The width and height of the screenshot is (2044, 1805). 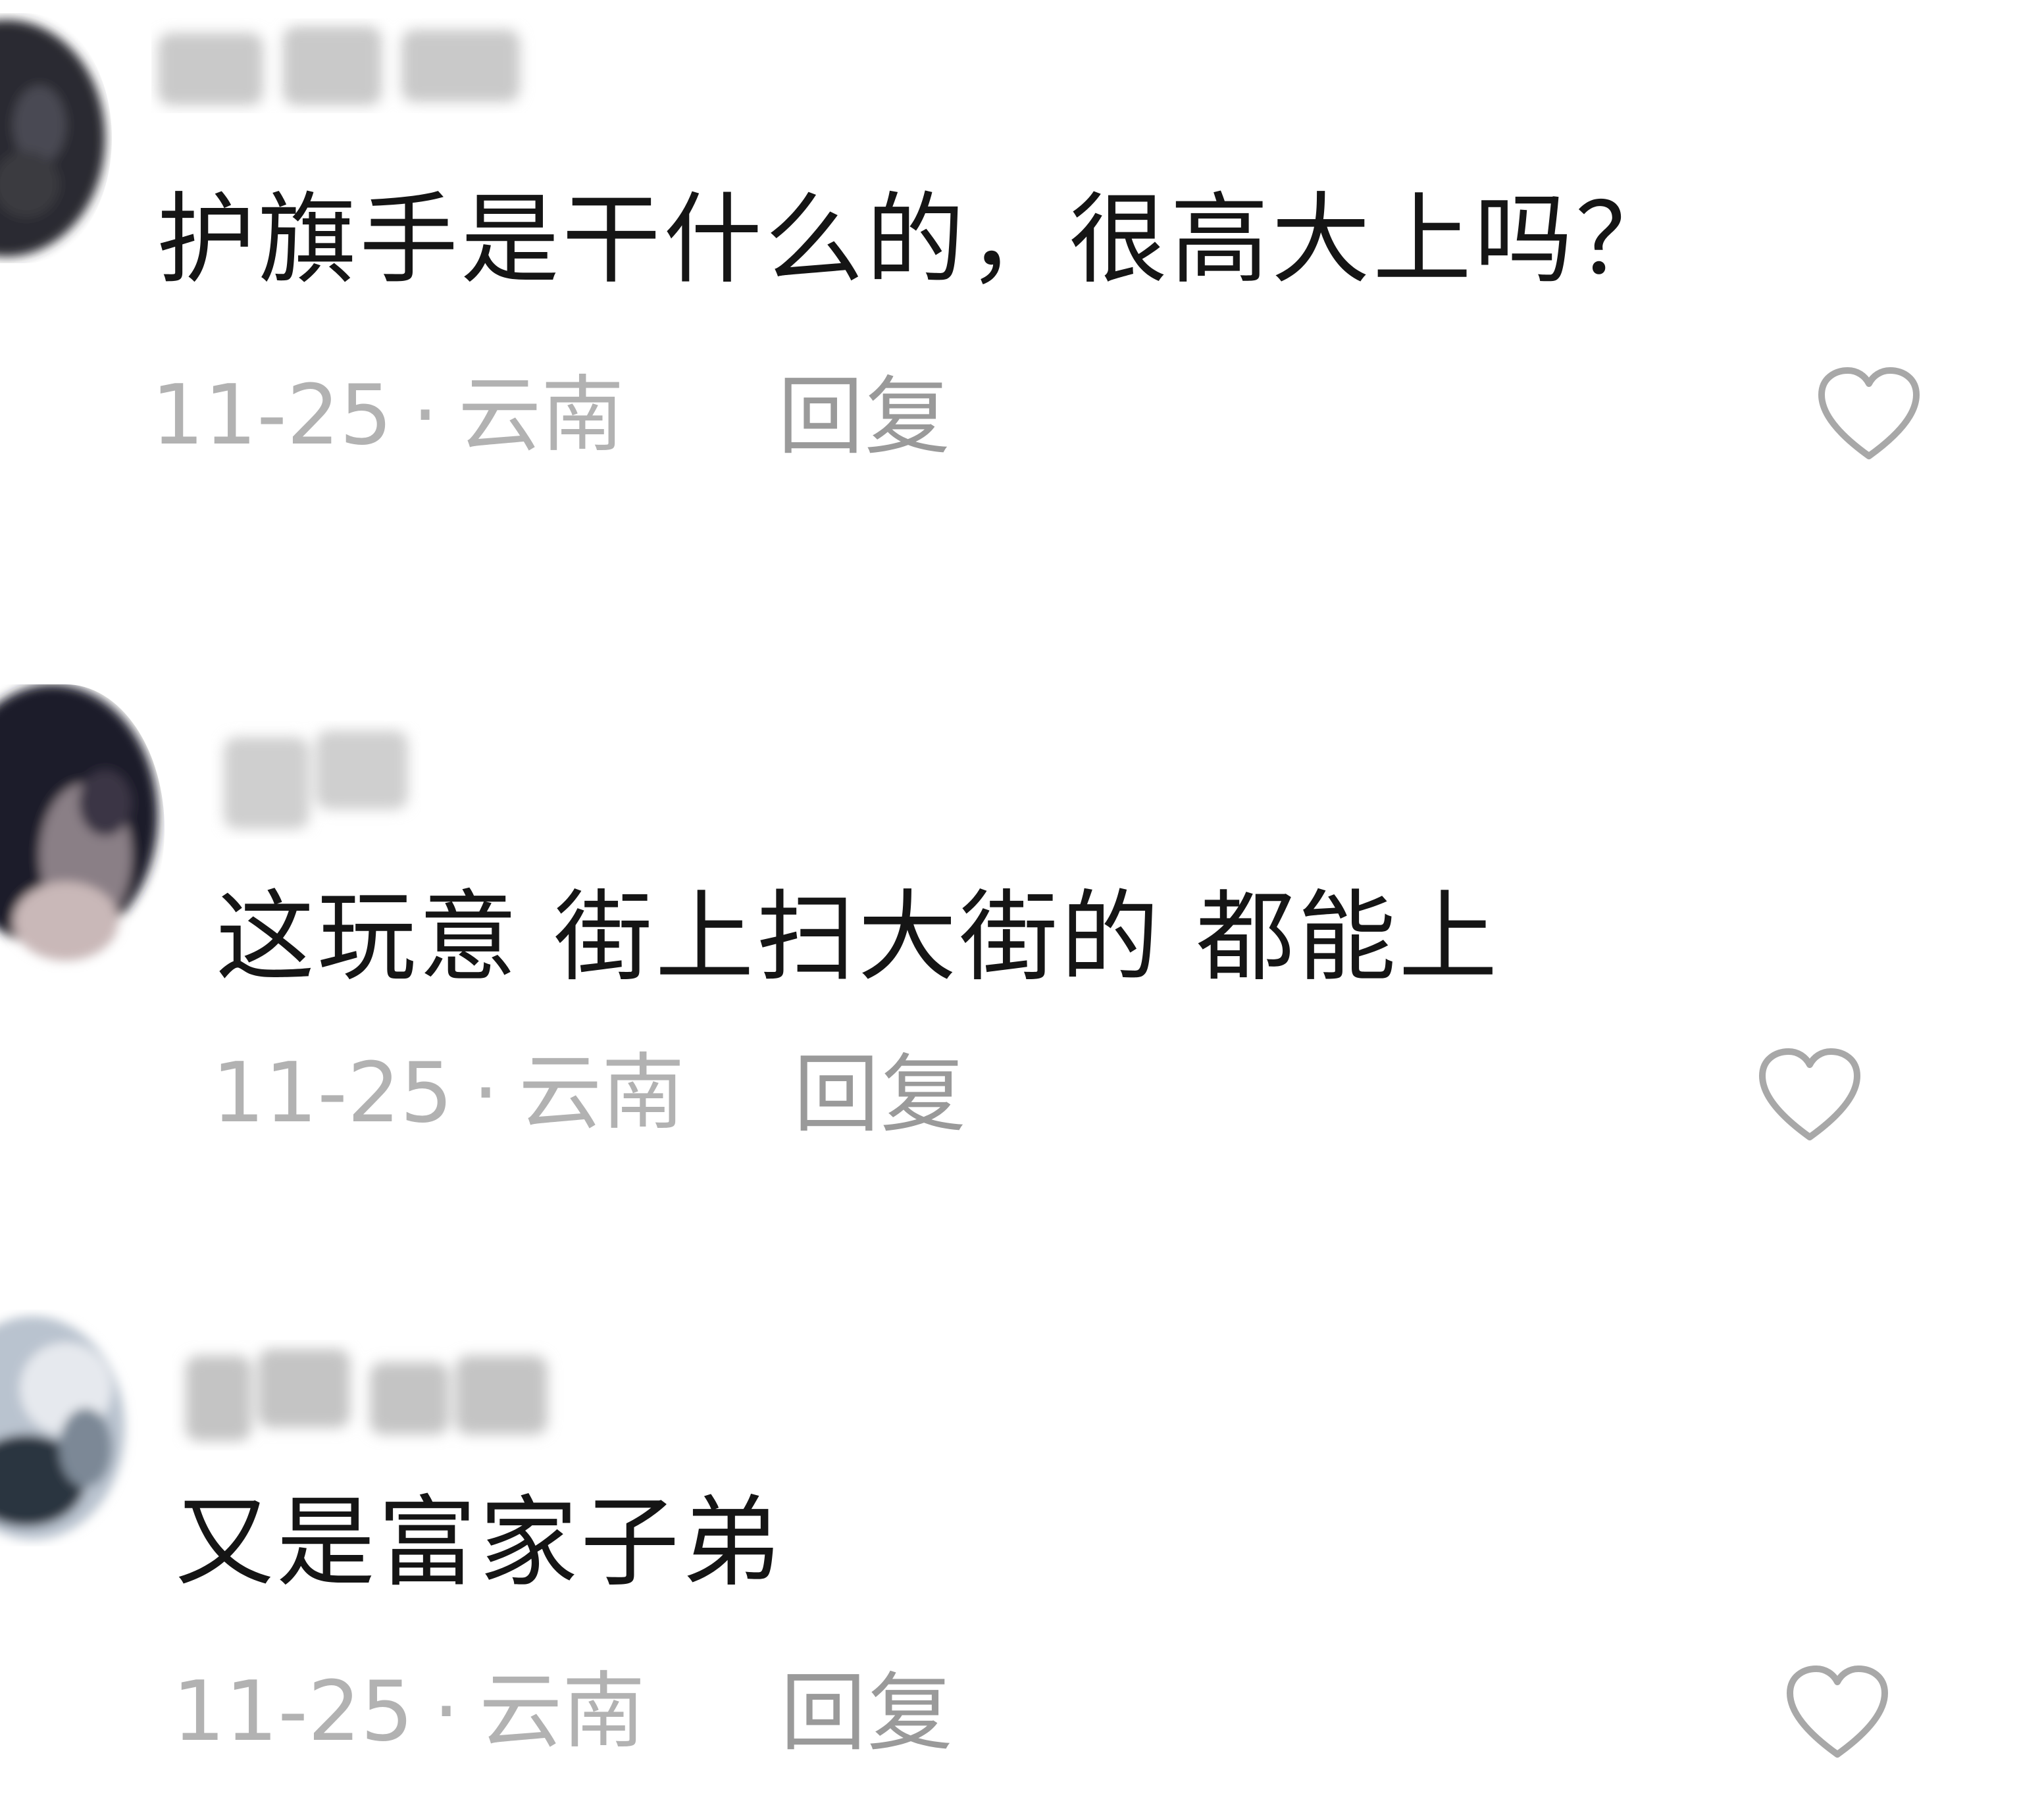 What do you see at coordinates (858, 937) in the screenshot?
I see `comment-text: 这玩意 街上扫大街的 都能上` at bounding box center [858, 937].